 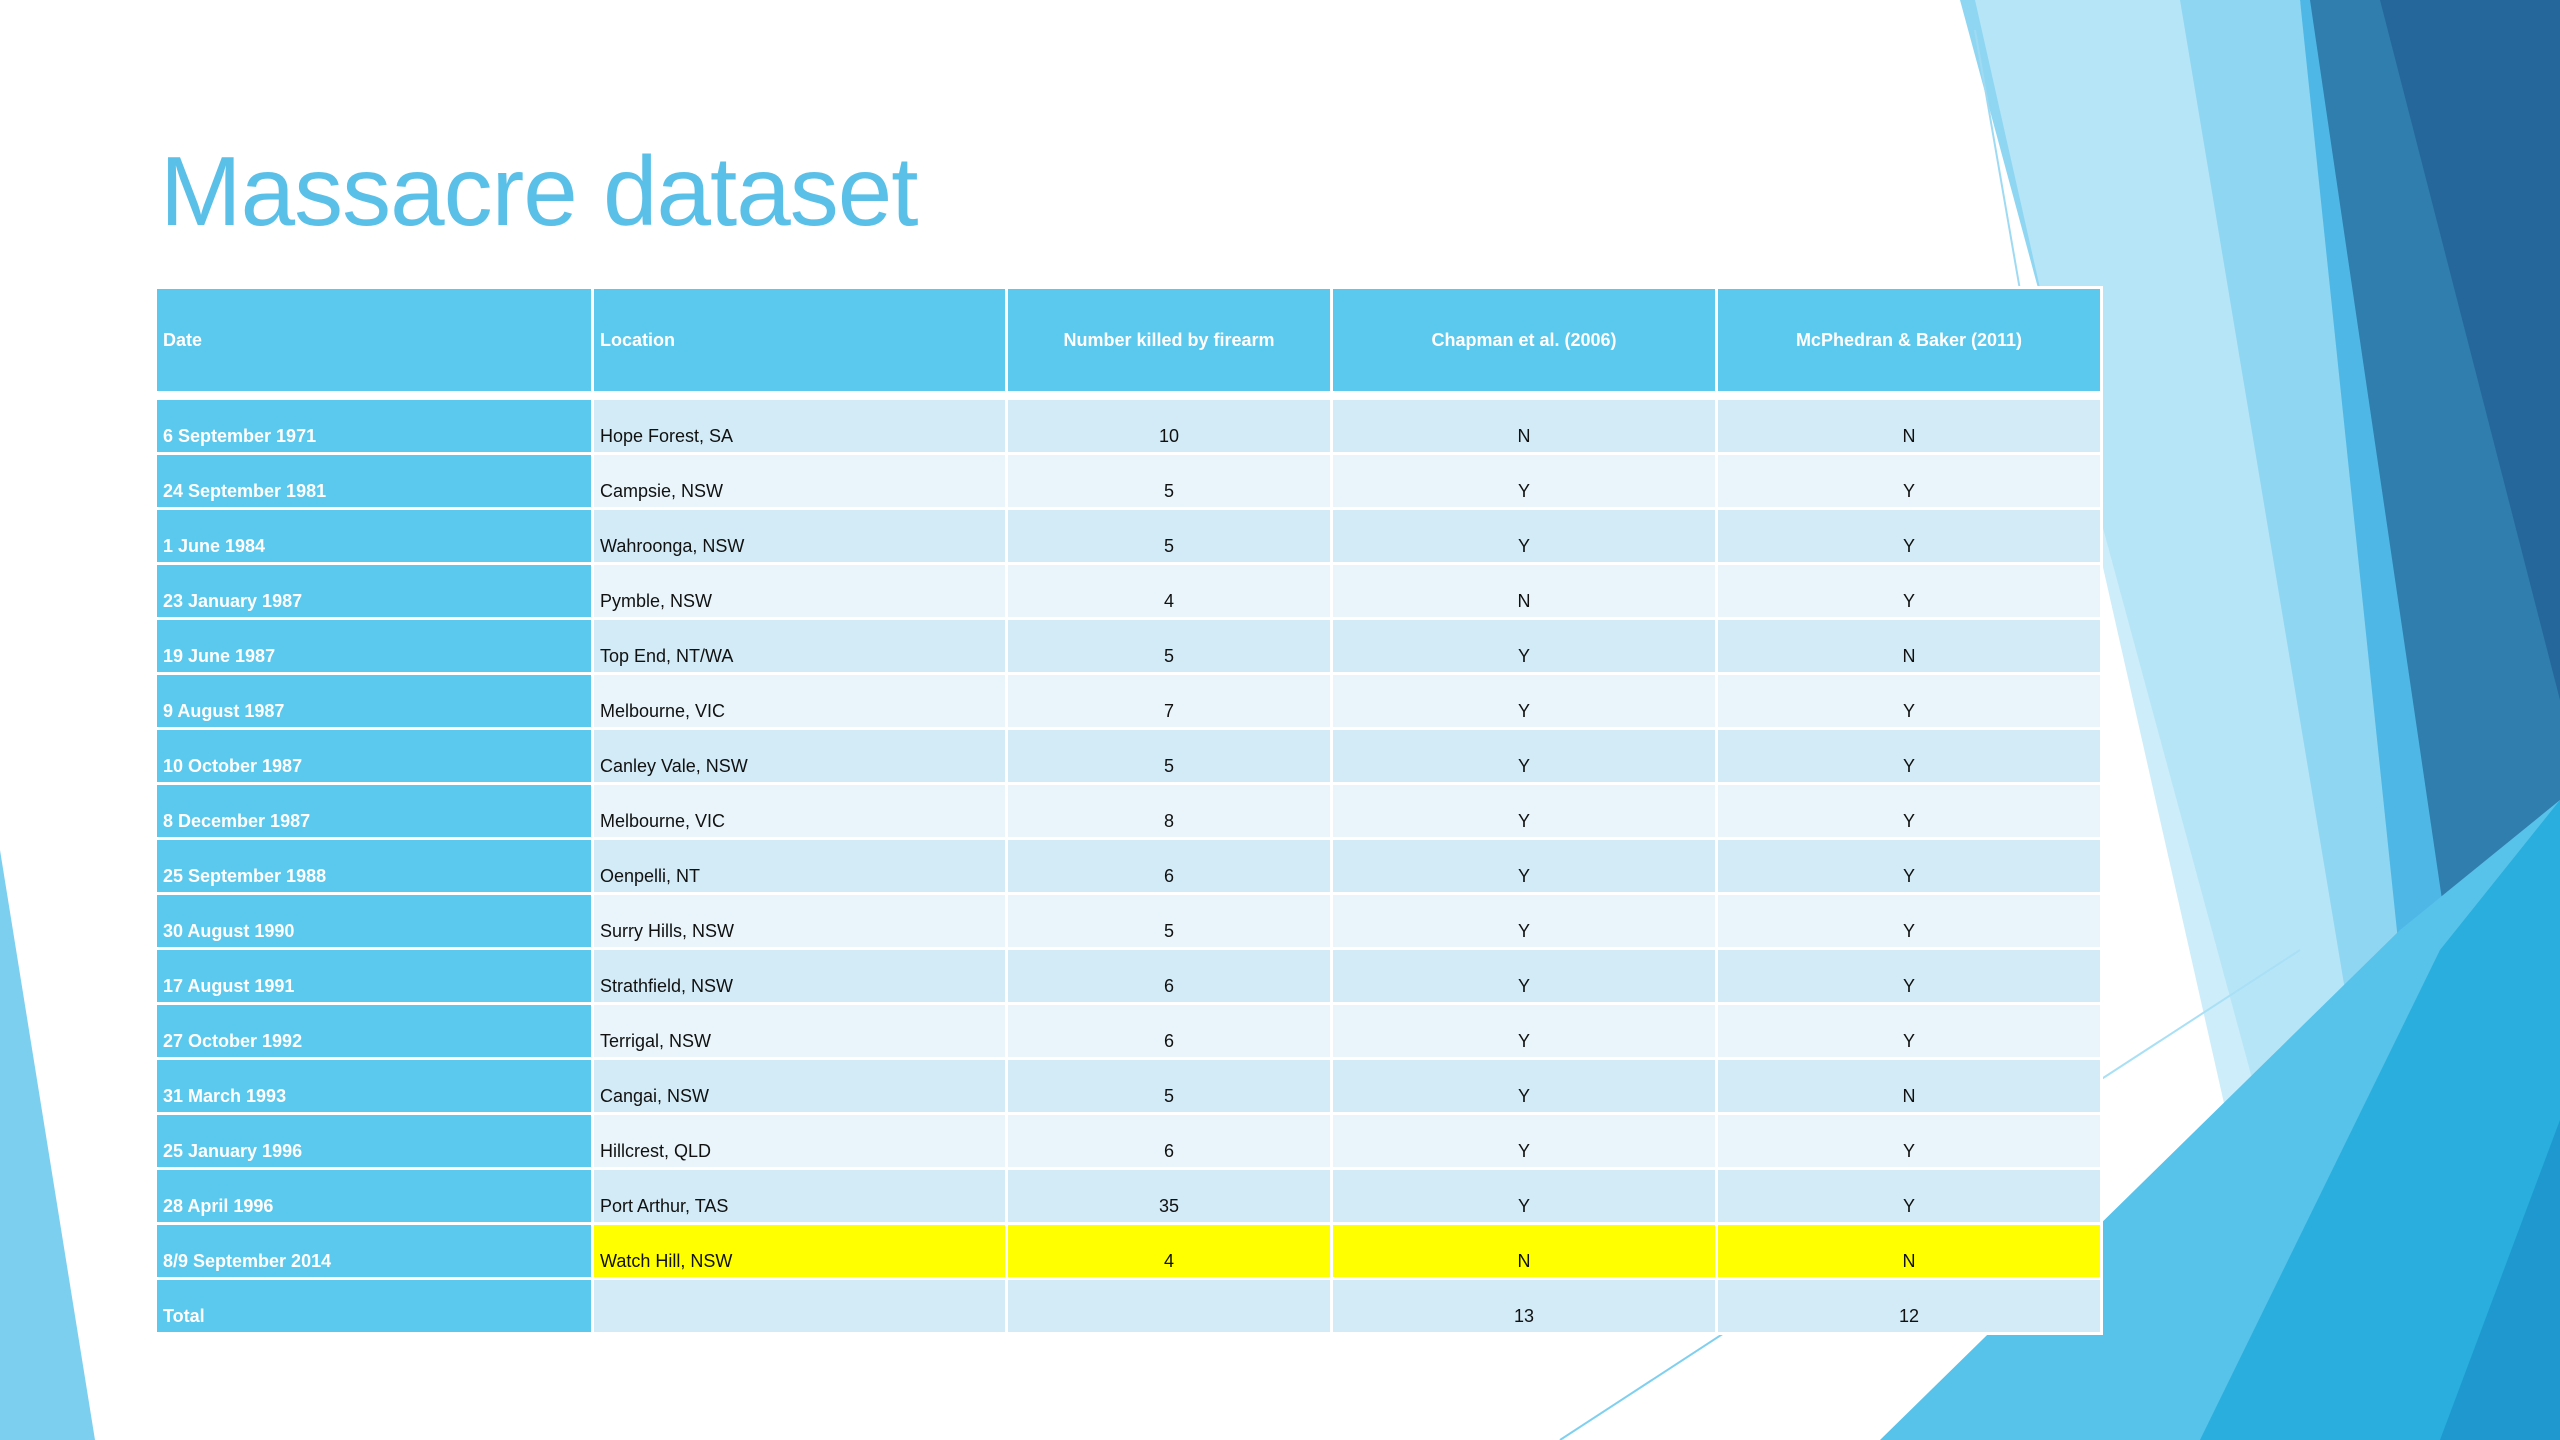 I want to click on table-row: 30 August 1990 Surry Hills, NSW 5 Y Y, so click(x=1128, y=921).